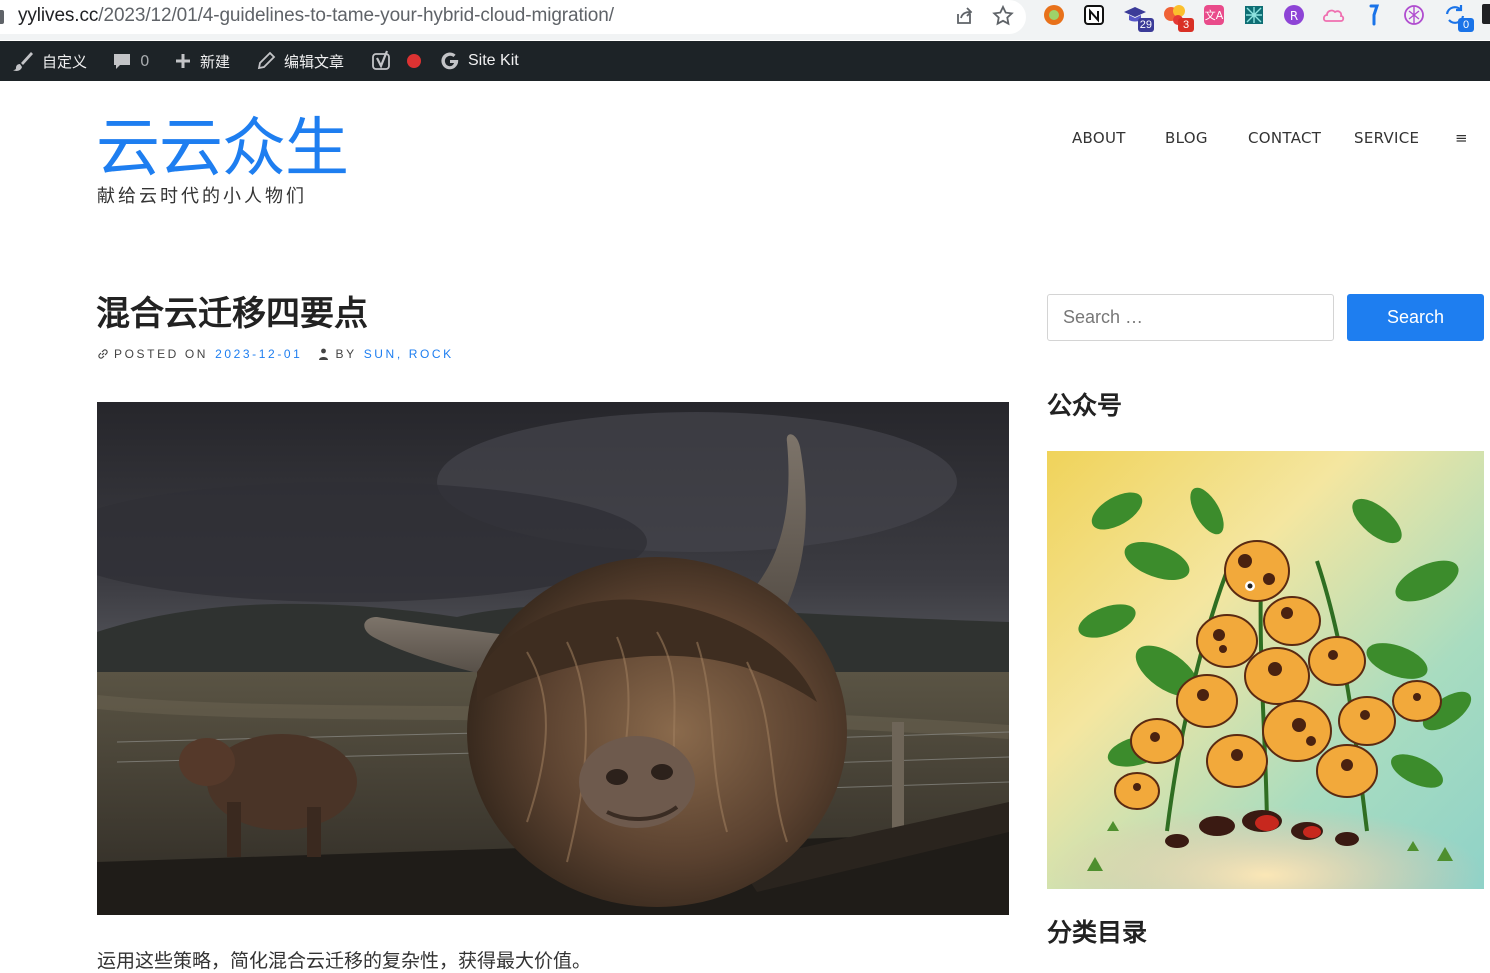  What do you see at coordinates (222, 149) in the screenshot?
I see `site-title: 云云众生` at bounding box center [222, 149].